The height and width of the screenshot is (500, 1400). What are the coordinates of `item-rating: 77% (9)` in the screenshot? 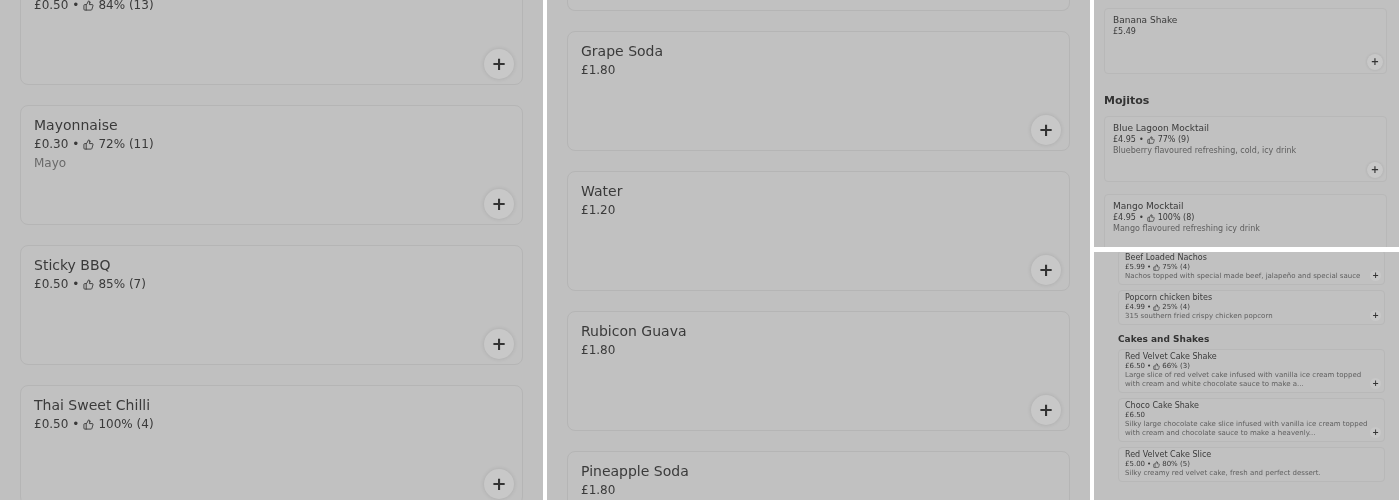 It's located at (1173, 139).